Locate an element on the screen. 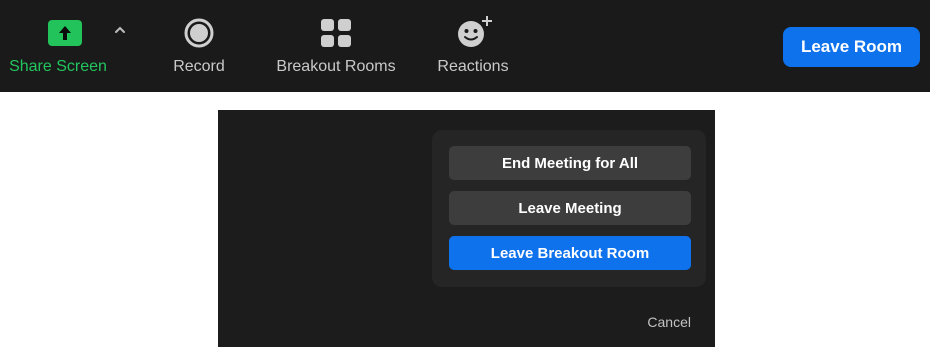 This screenshot has width=930, height=347. leave-meeting-button: Leave Meeting is located at coordinates (570, 208).